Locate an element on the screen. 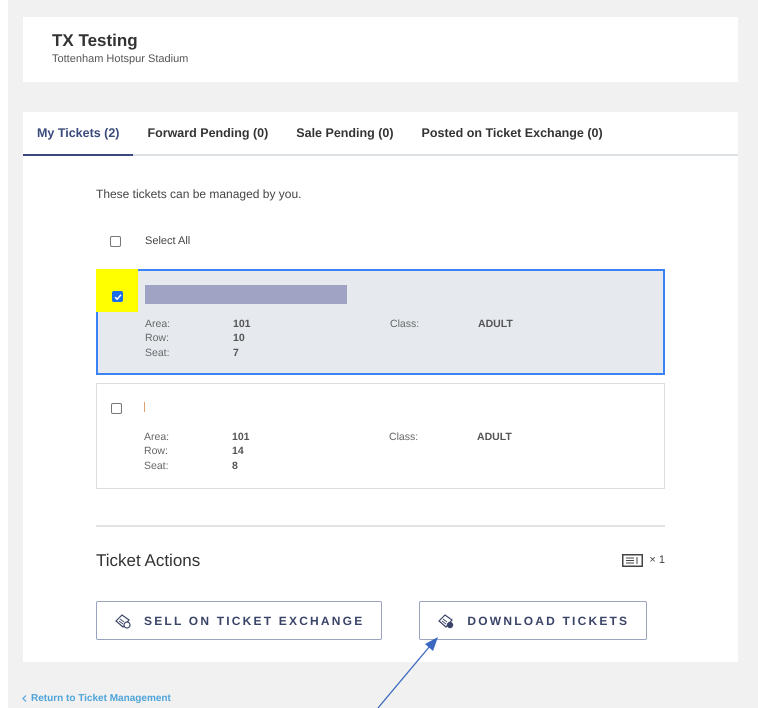  section-title: Ticket Actions is located at coordinates (148, 561).